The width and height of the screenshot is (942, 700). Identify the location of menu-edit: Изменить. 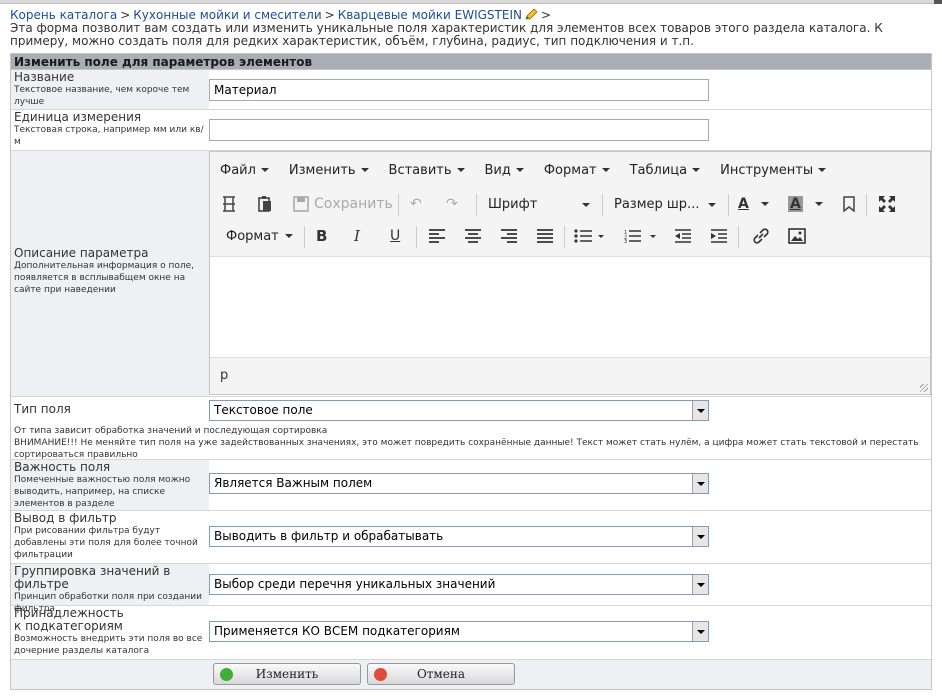
(329, 170).